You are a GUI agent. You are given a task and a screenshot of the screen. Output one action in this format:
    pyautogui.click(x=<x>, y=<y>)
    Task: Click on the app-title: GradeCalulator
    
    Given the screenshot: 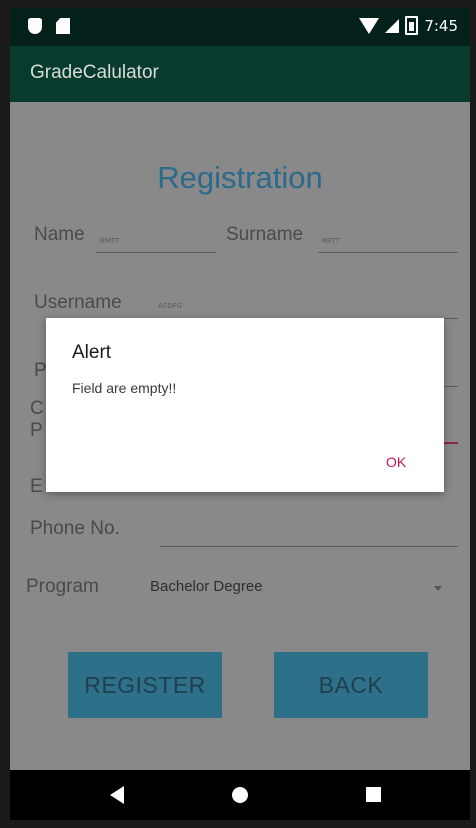 What is the action you would take?
    pyautogui.click(x=94, y=72)
    